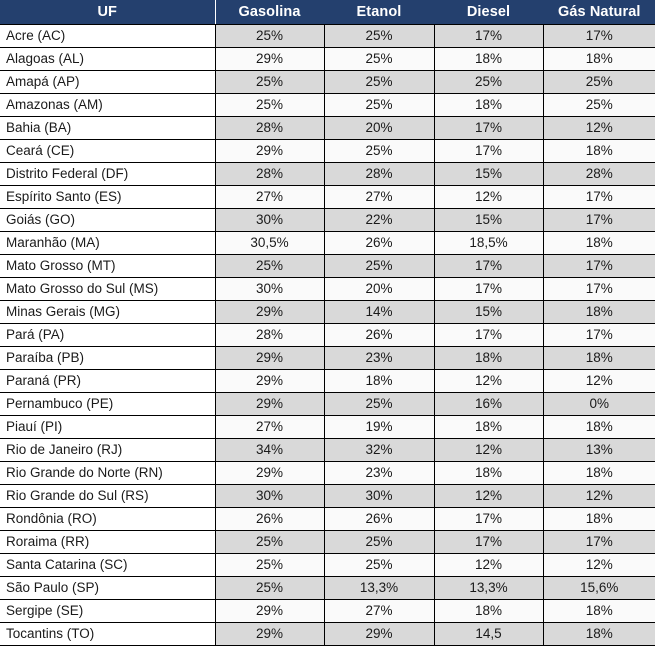 The height and width of the screenshot is (646, 655). I want to click on cell-etanol: 20%, so click(379, 289).